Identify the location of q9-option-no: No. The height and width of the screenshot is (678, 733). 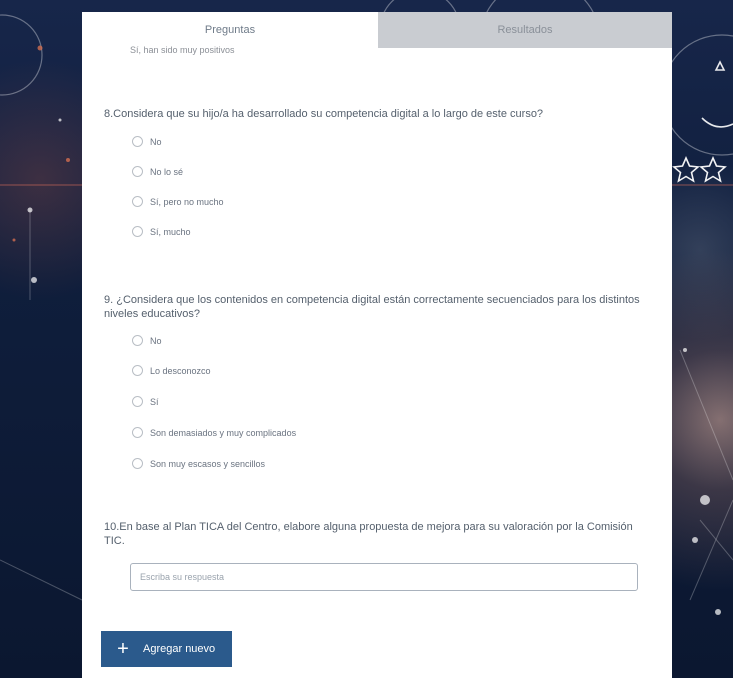
(147, 340).